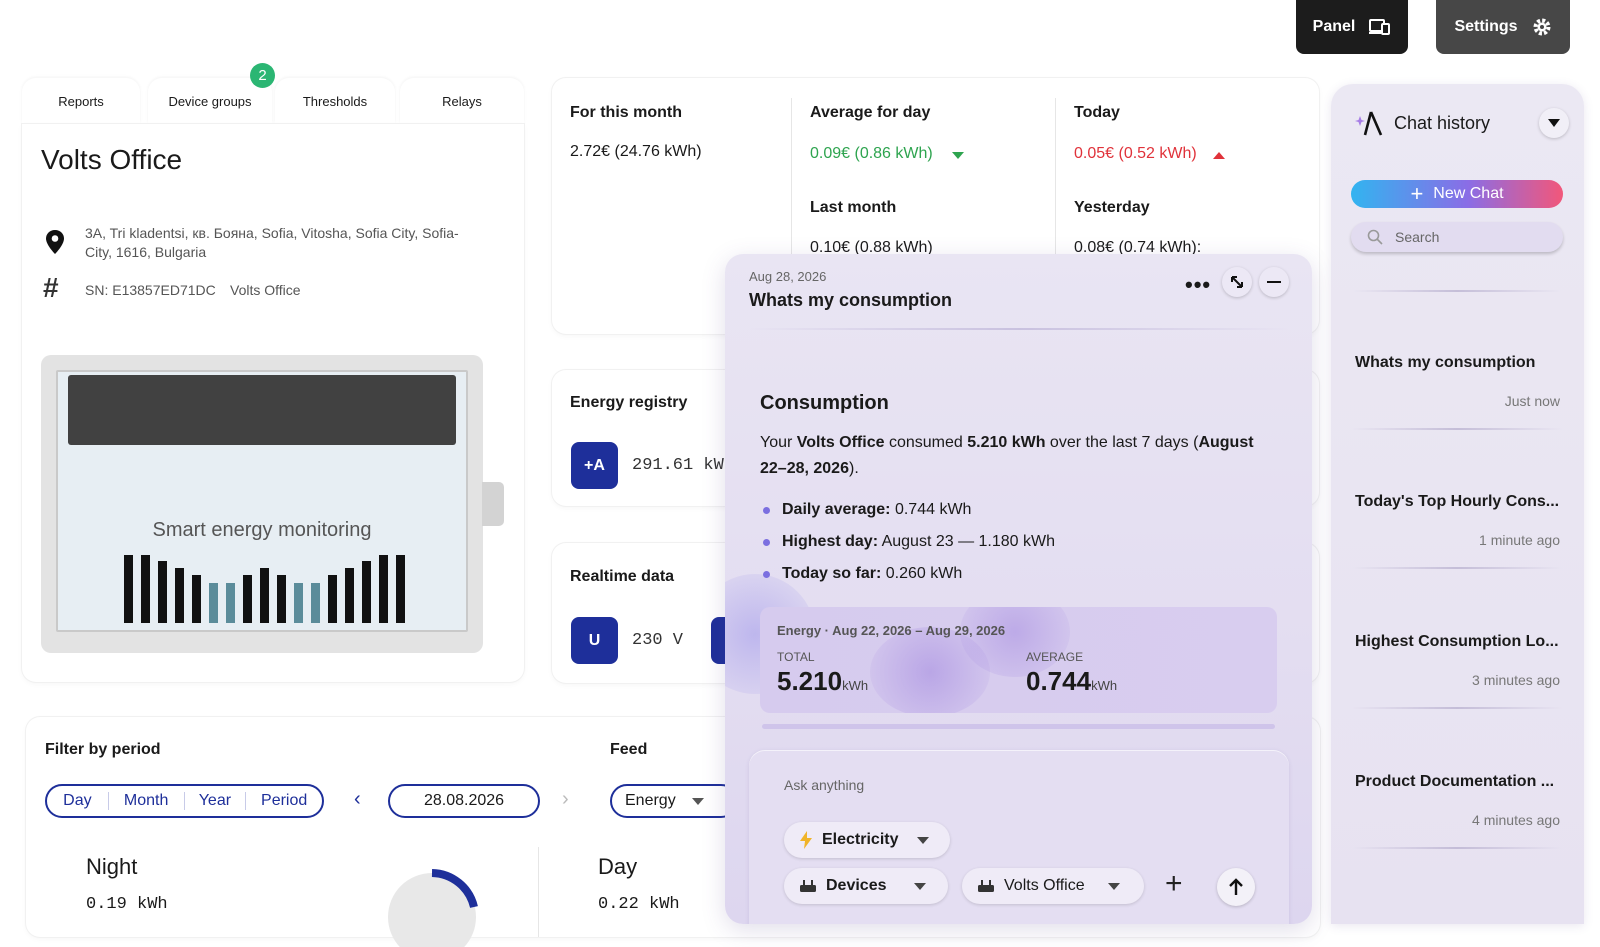 Image resolution: width=1600 pixels, height=947 pixels. I want to click on list-item: Today so far: 0.260 kWh, so click(909, 574).